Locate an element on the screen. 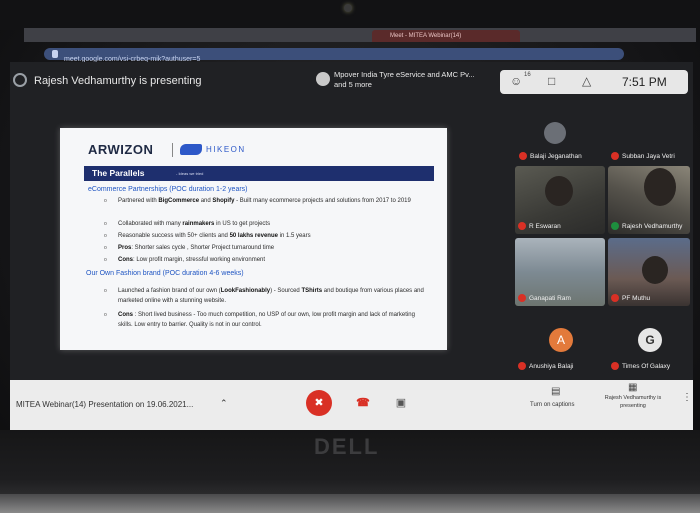 This screenshot has height=513, width=700. participant-tile: Subban Jaya Vetri is located at coordinates (647, 137).